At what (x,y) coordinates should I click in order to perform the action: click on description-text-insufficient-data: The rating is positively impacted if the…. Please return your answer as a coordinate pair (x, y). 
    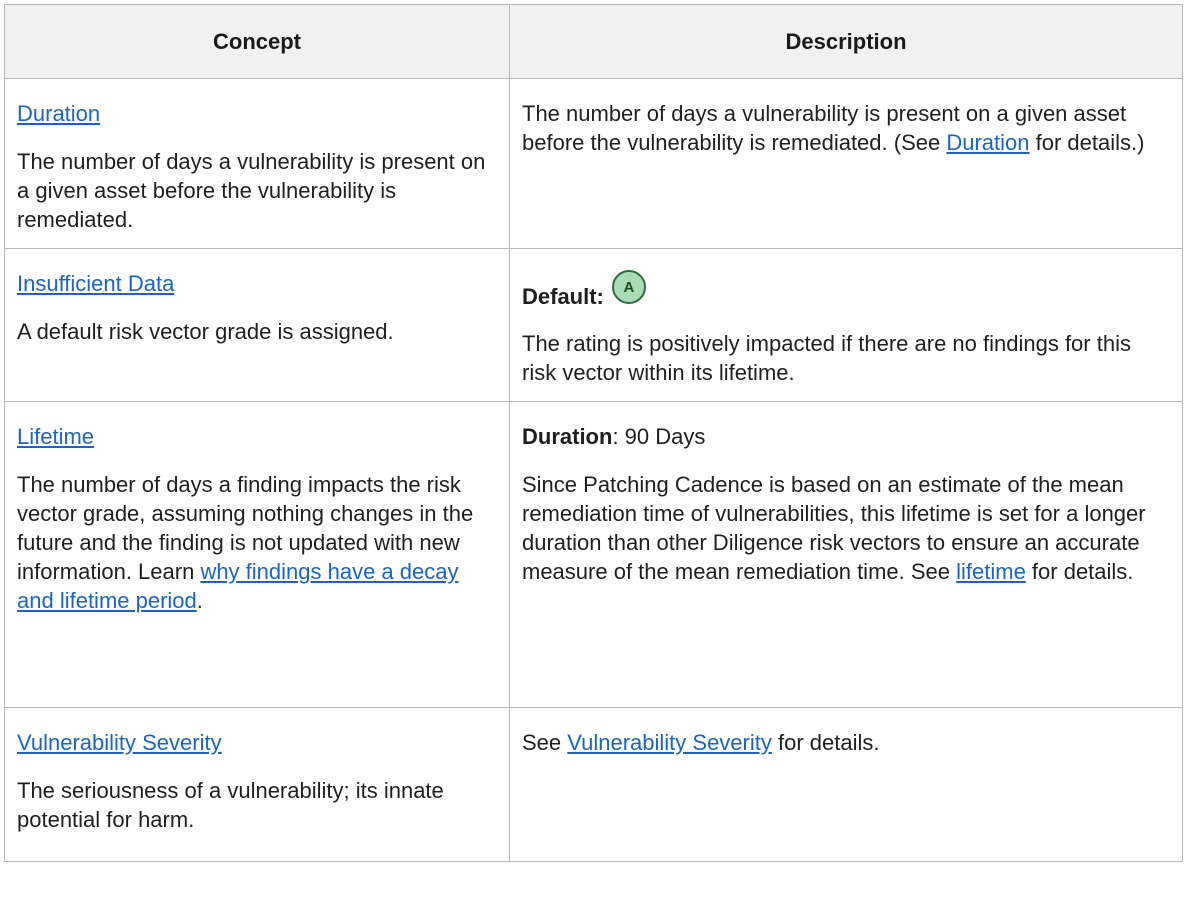
    Looking at the image, I should click on (826, 358).